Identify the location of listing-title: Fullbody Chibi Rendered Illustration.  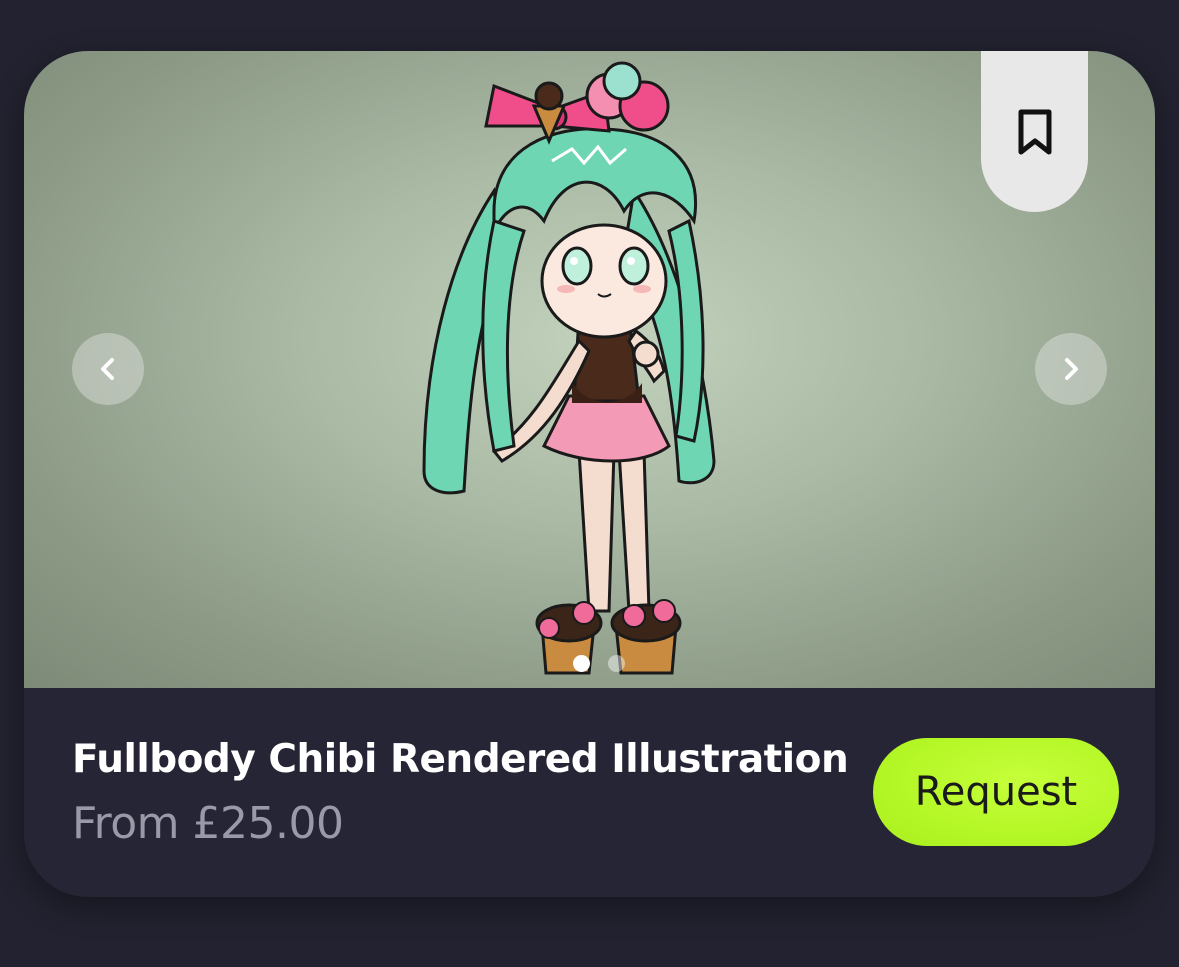
(460, 759).